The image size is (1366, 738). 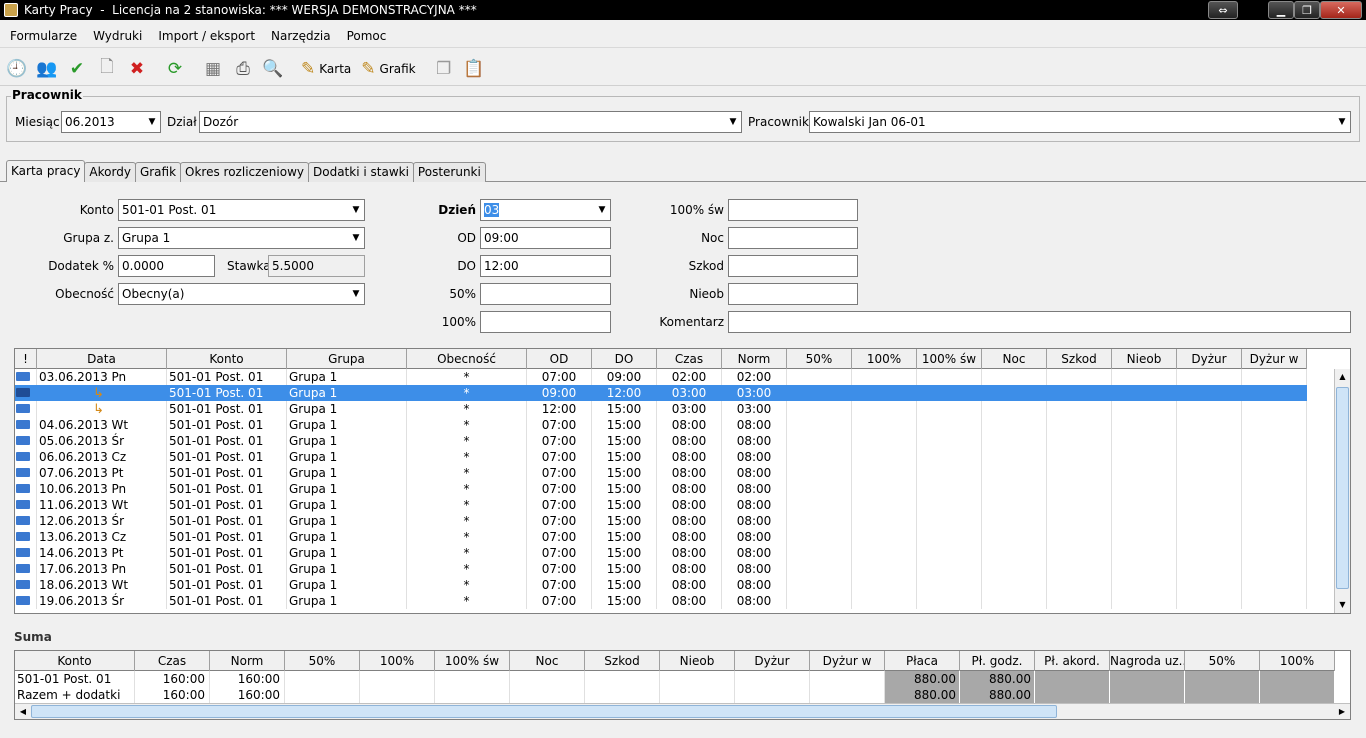 I want to click on summary-column-header: Czas, so click(x=172, y=661).